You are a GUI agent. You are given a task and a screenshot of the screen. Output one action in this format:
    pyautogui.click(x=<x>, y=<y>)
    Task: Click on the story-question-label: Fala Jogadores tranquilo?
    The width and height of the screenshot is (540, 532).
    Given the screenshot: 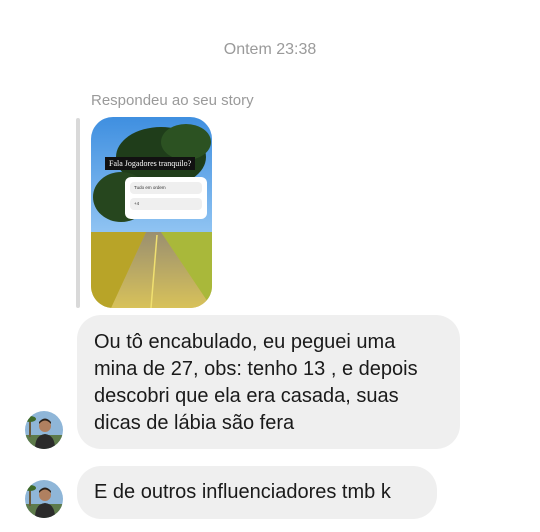 What is the action you would take?
    pyautogui.click(x=150, y=163)
    